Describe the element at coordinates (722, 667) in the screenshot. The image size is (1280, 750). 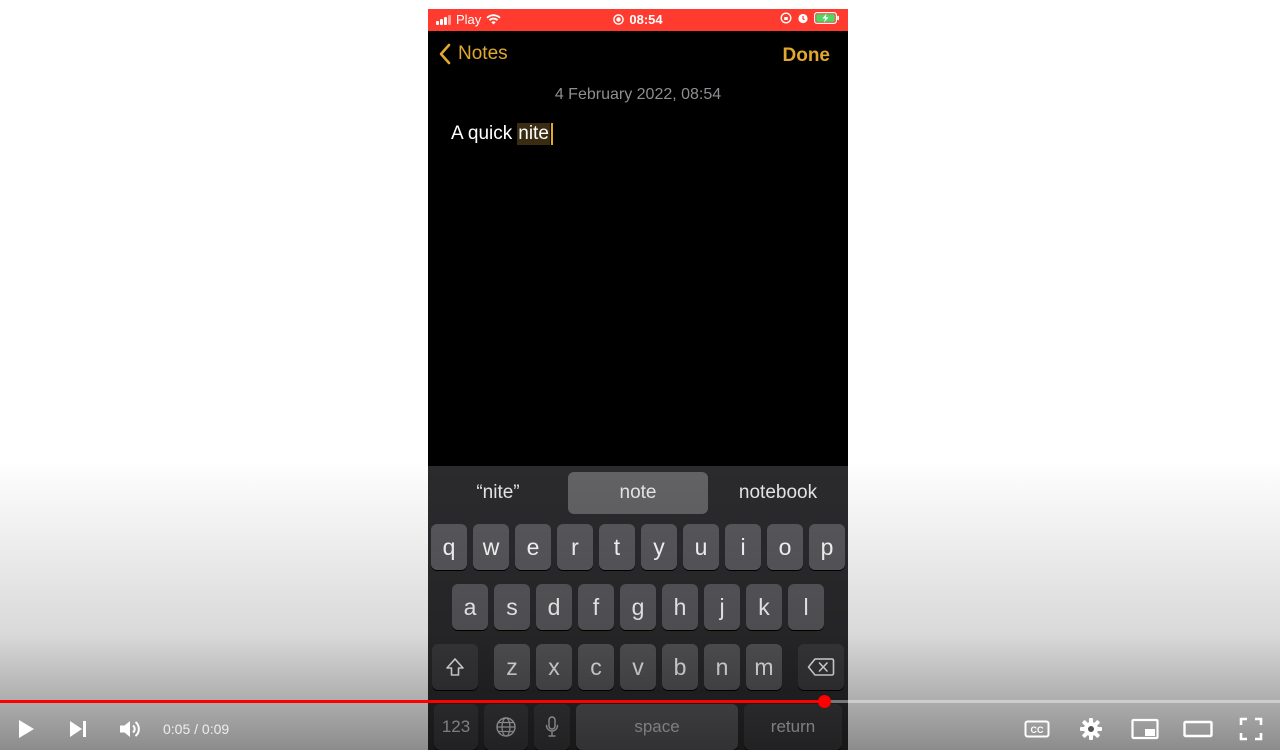
I see `key-n: n` at that location.